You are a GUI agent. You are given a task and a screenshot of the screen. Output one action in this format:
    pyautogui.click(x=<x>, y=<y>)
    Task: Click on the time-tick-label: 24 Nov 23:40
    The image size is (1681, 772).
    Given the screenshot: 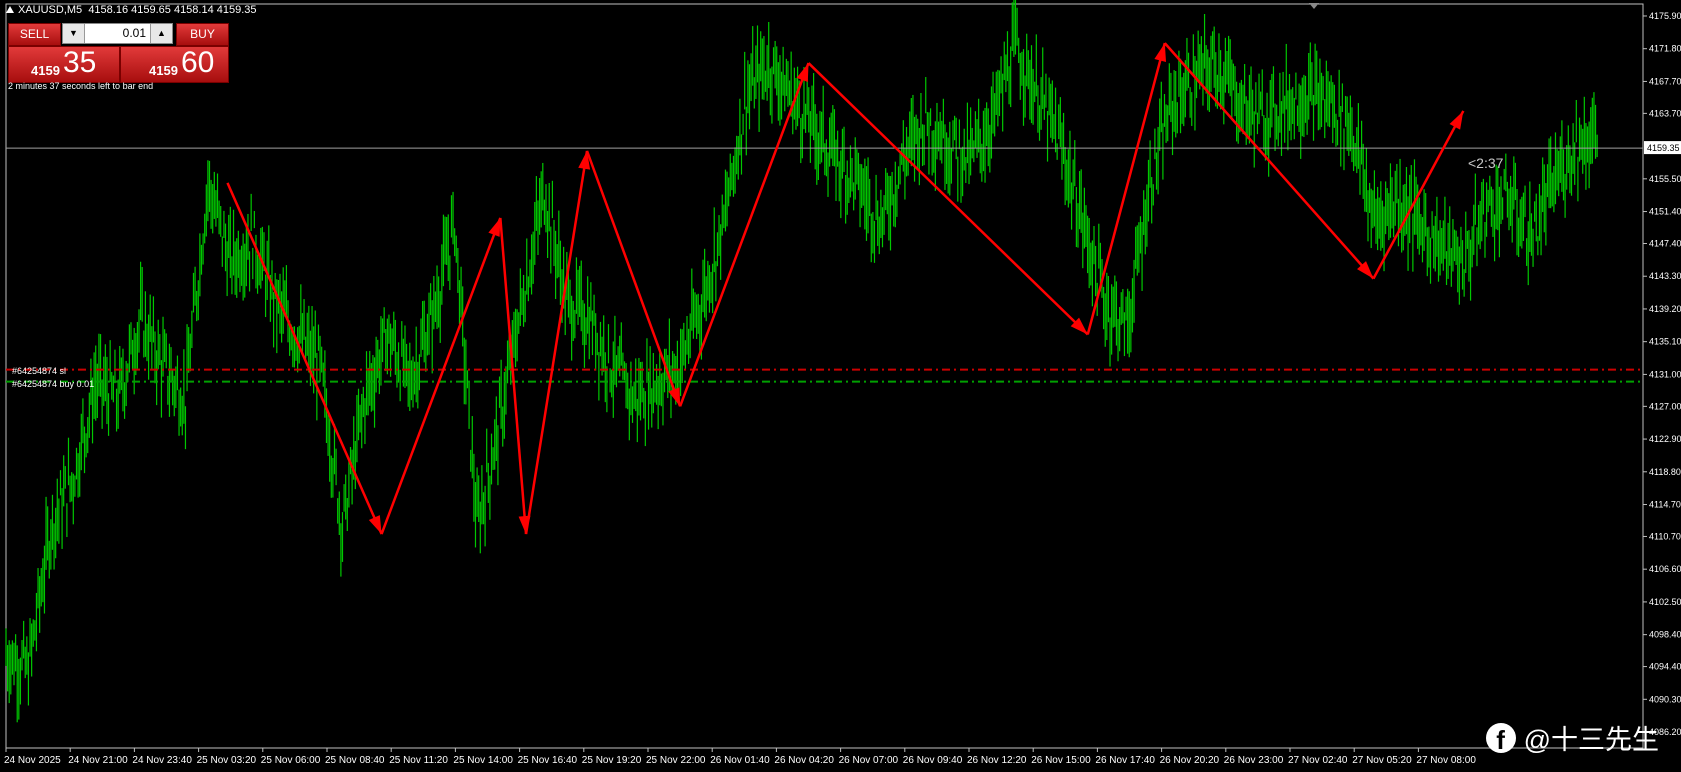 What is the action you would take?
    pyautogui.click(x=162, y=760)
    